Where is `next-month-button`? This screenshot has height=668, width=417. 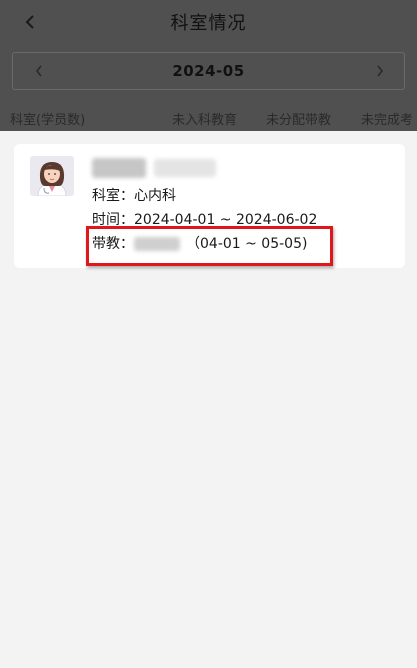
next-month-button is located at coordinates (380, 71).